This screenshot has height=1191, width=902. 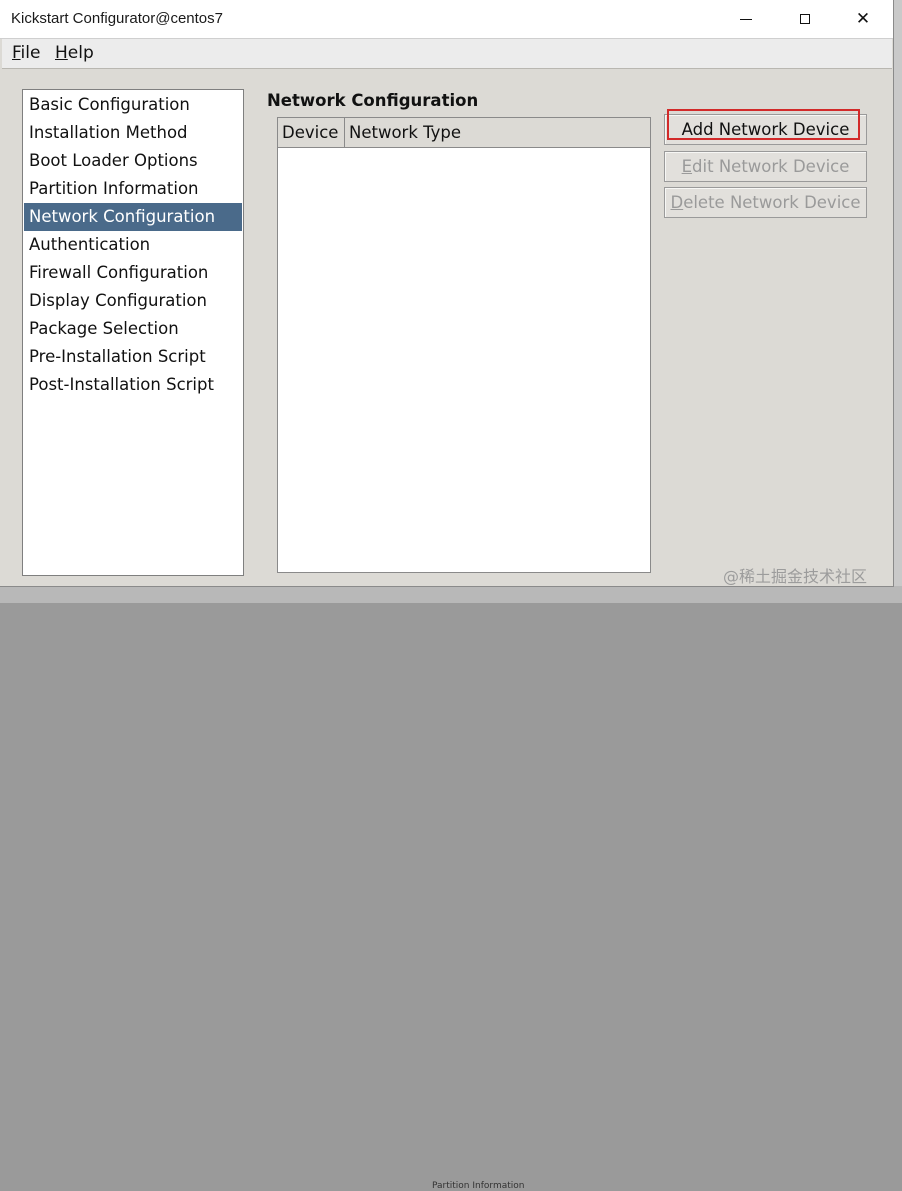 I want to click on menu-bar: File Help, so click(x=447, y=54).